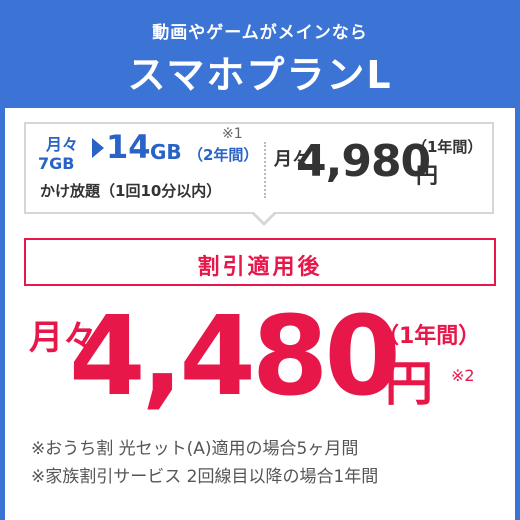  What do you see at coordinates (63, 338) in the screenshot?
I see `final-month-label: 月々` at bounding box center [63, 338].